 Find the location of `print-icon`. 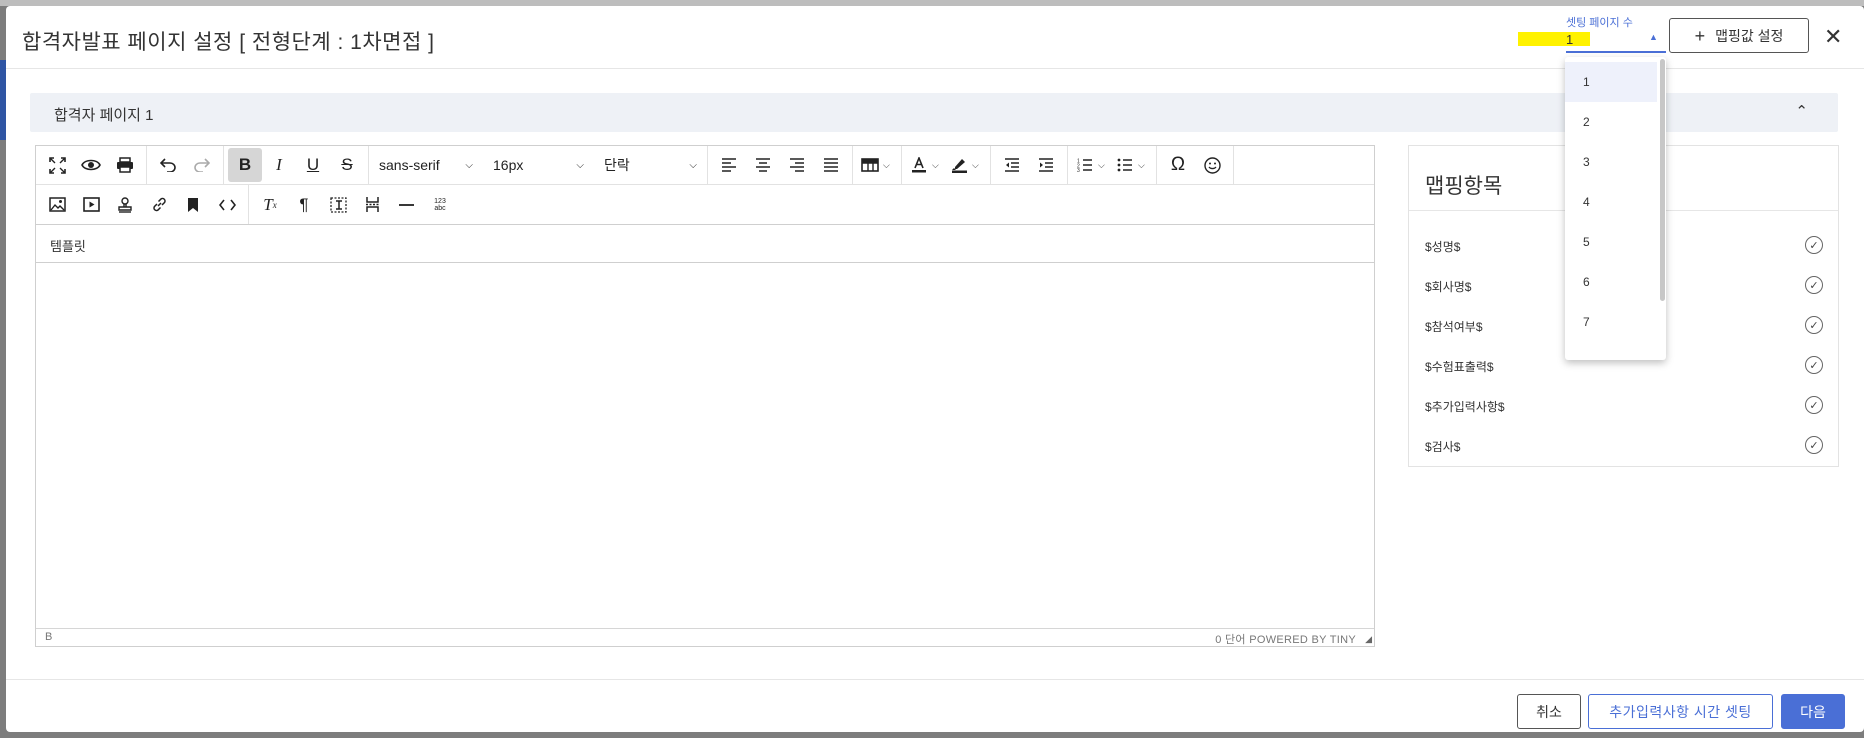

print-icon is located at coordinates (125, 165).